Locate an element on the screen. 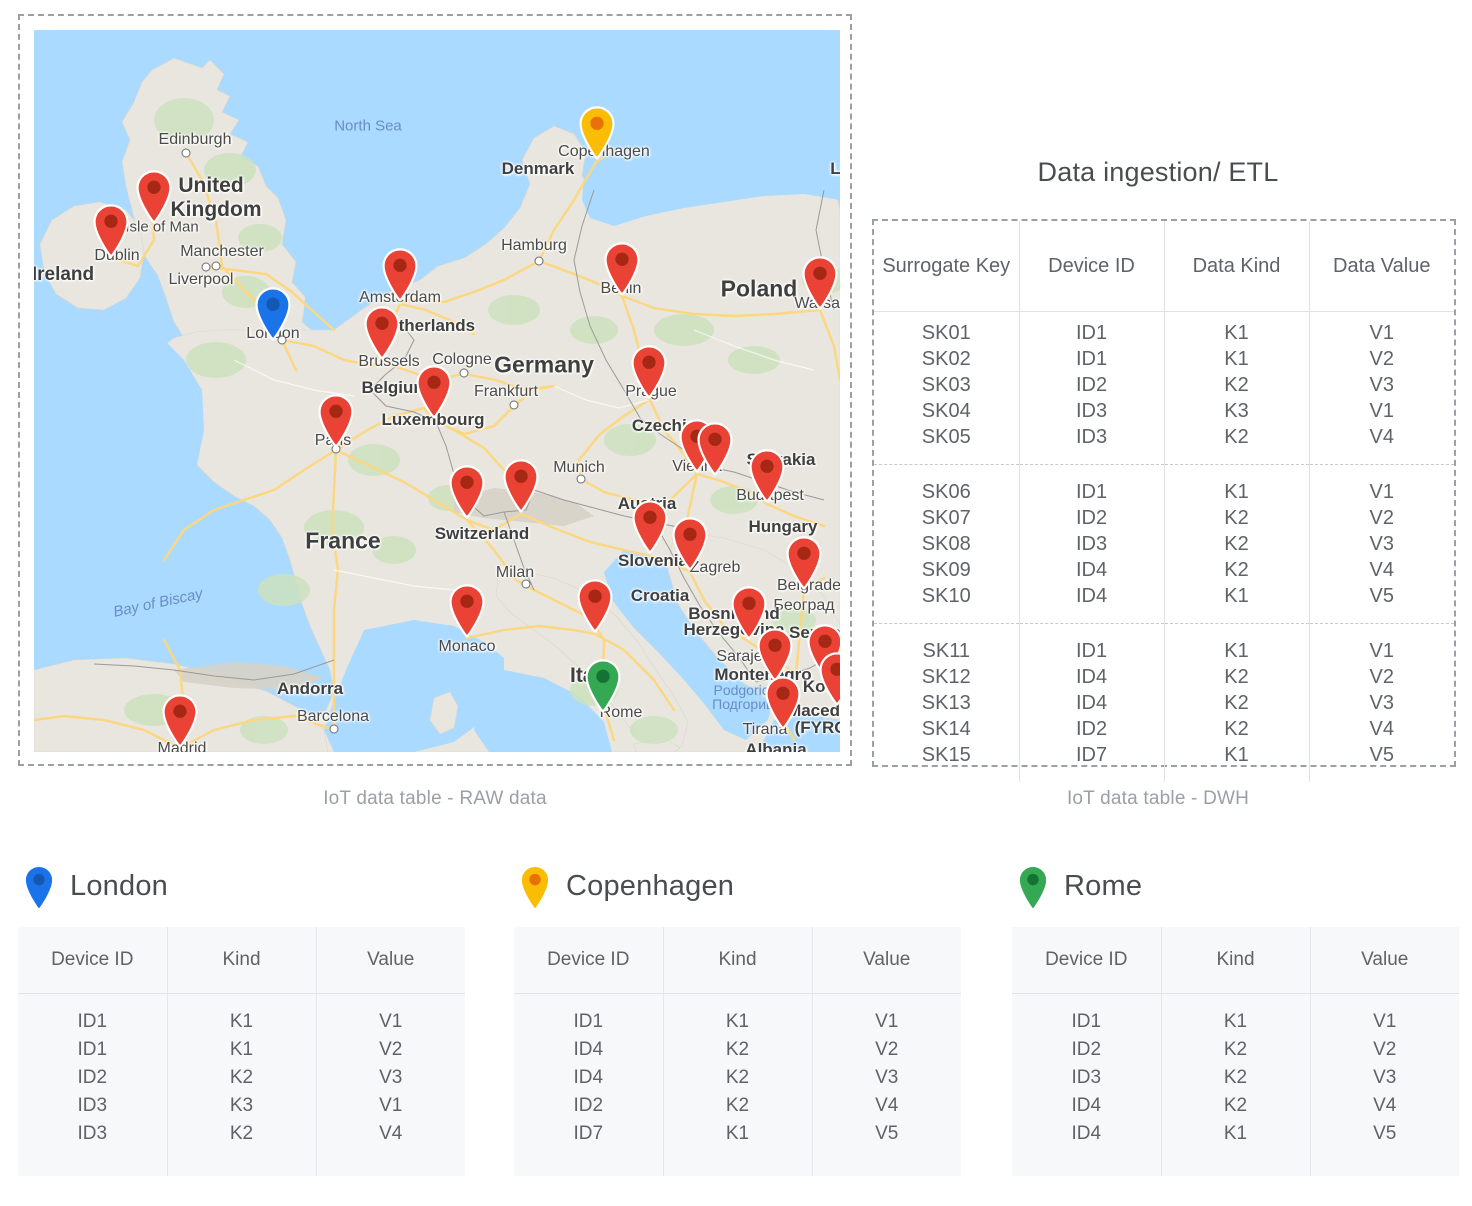 The height and width of the screenshot is (1206, 1472). dwh-col-data-value: Data Value is located at coordinates (1381, 266).